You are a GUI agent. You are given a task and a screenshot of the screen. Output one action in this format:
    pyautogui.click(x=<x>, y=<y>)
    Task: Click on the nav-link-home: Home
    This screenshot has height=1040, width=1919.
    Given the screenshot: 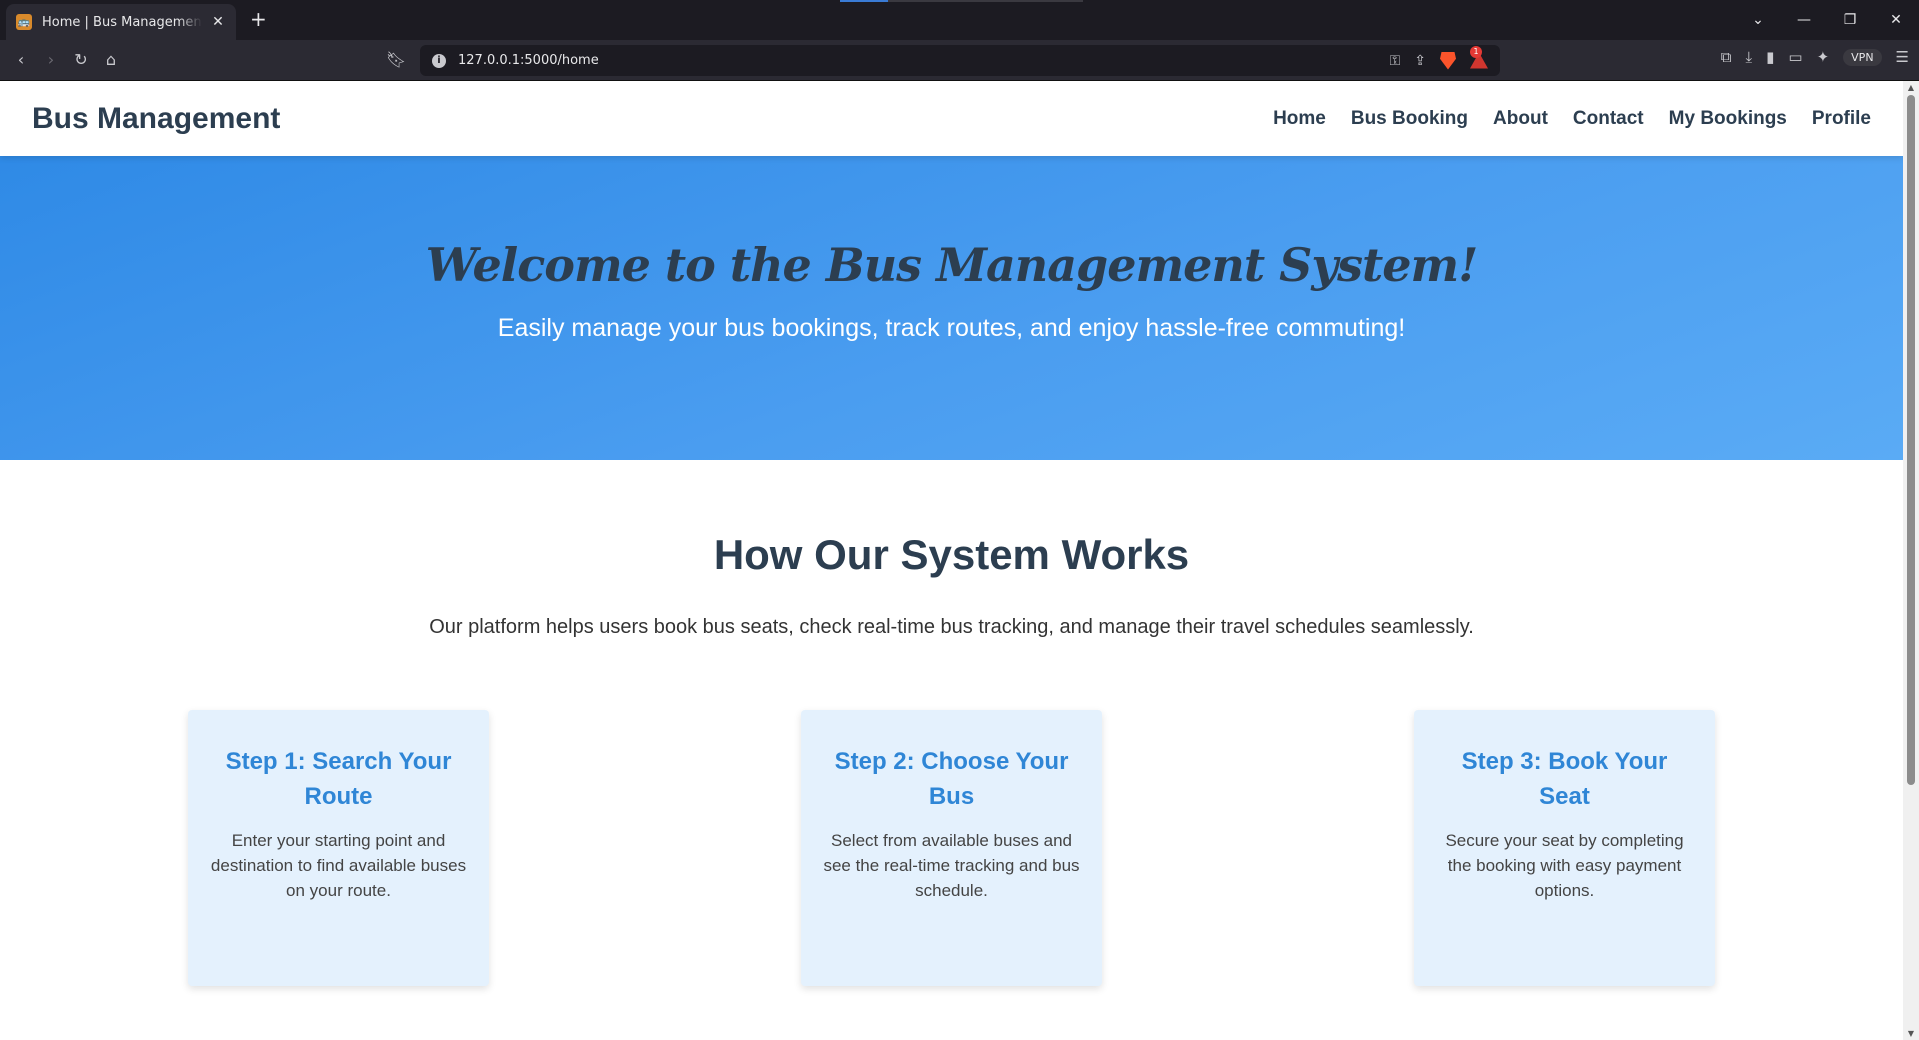 What is the action you would take?
    pyautogui.click(x=1299, y=119)
    